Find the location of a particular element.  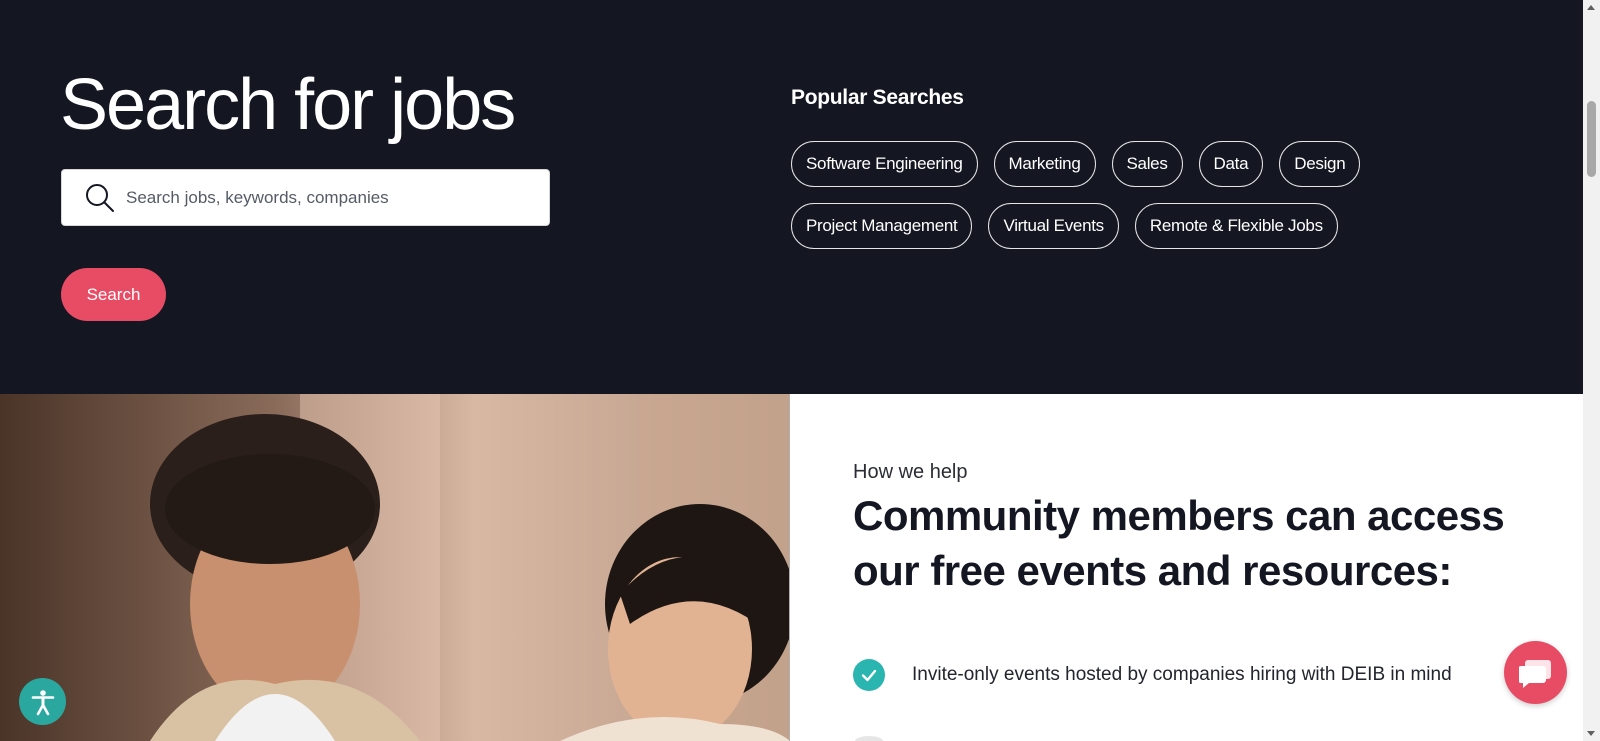

how-we-help-eyebrow: How we help is located at coordinates (910, 472).